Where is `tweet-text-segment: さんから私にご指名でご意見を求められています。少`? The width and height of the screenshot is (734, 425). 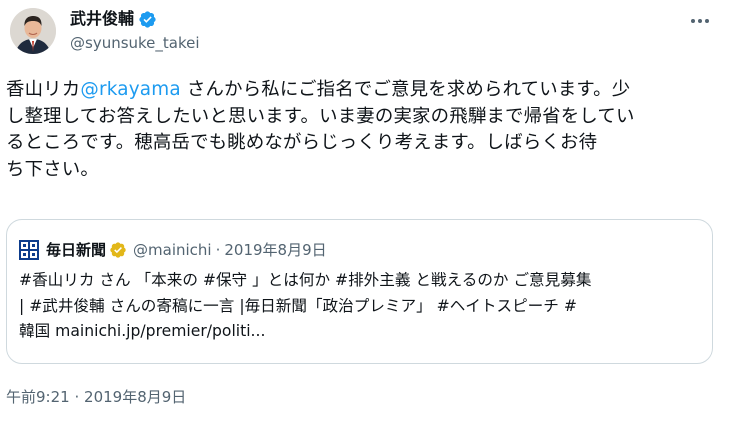 tweet-text-segment: さんから私にご指名でご意見を求められています。少 is located at coordinates (405, 89).